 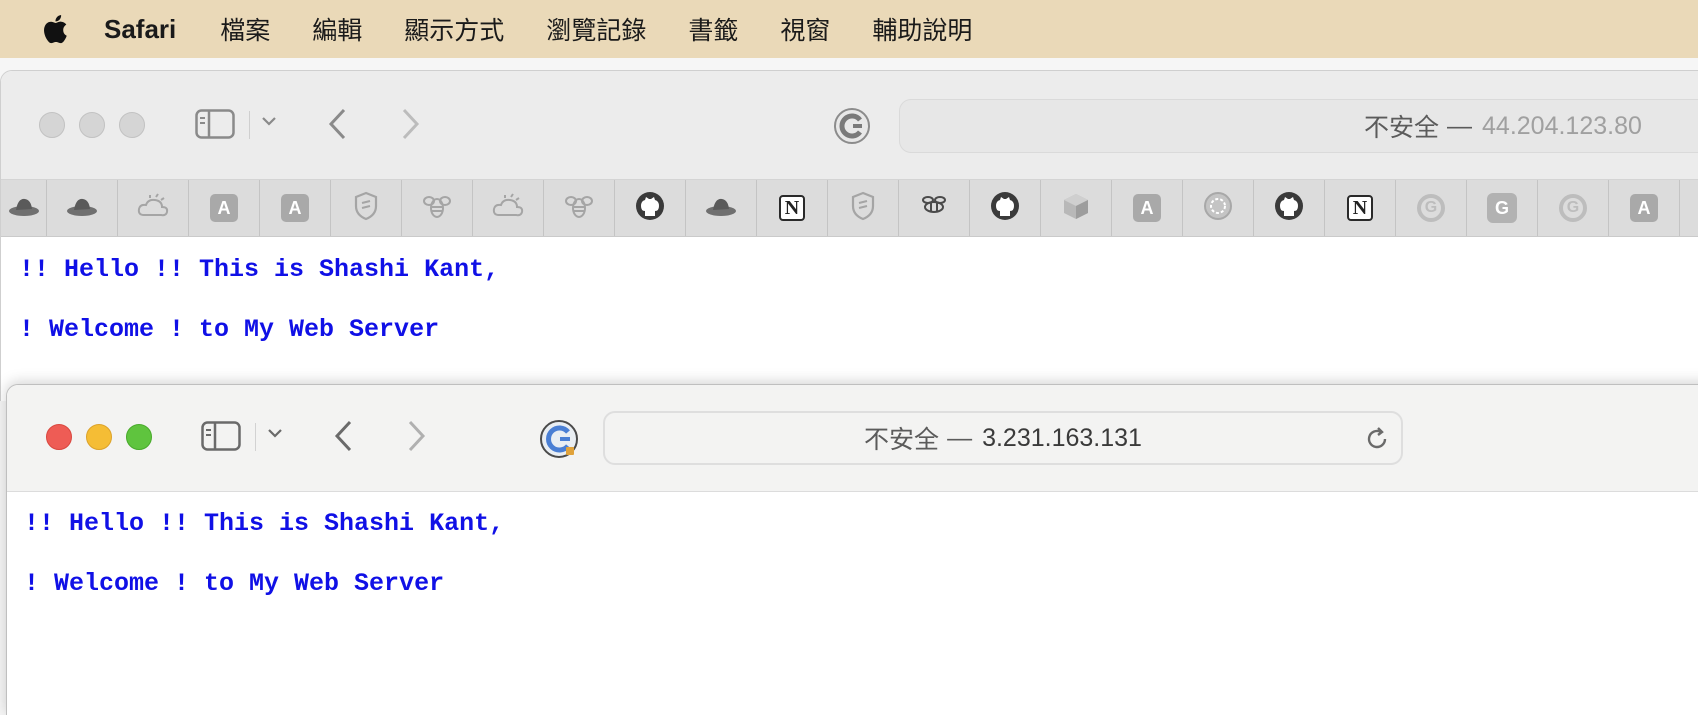 I want to click on menu-help: 輔助說明, so click(x=922, y=29).